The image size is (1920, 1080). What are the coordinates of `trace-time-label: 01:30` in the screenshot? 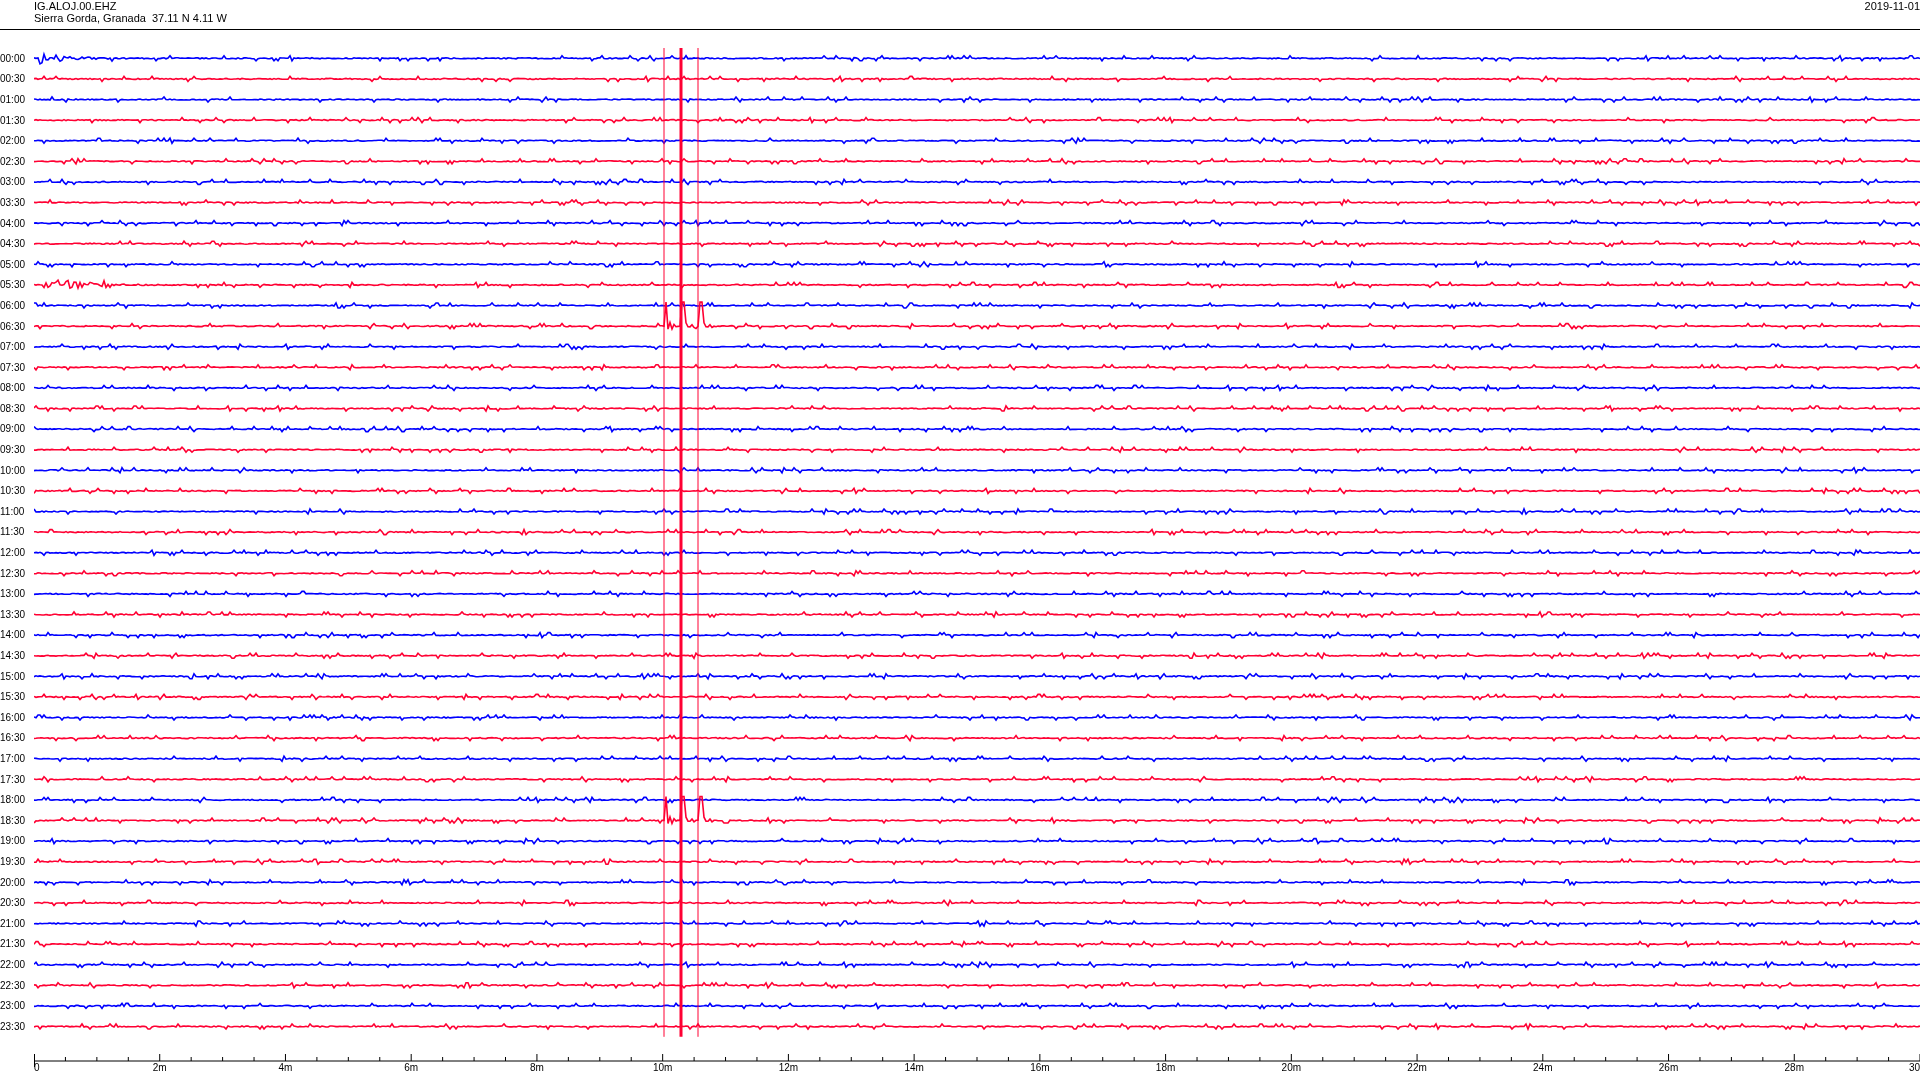 It's located at (13, 120).